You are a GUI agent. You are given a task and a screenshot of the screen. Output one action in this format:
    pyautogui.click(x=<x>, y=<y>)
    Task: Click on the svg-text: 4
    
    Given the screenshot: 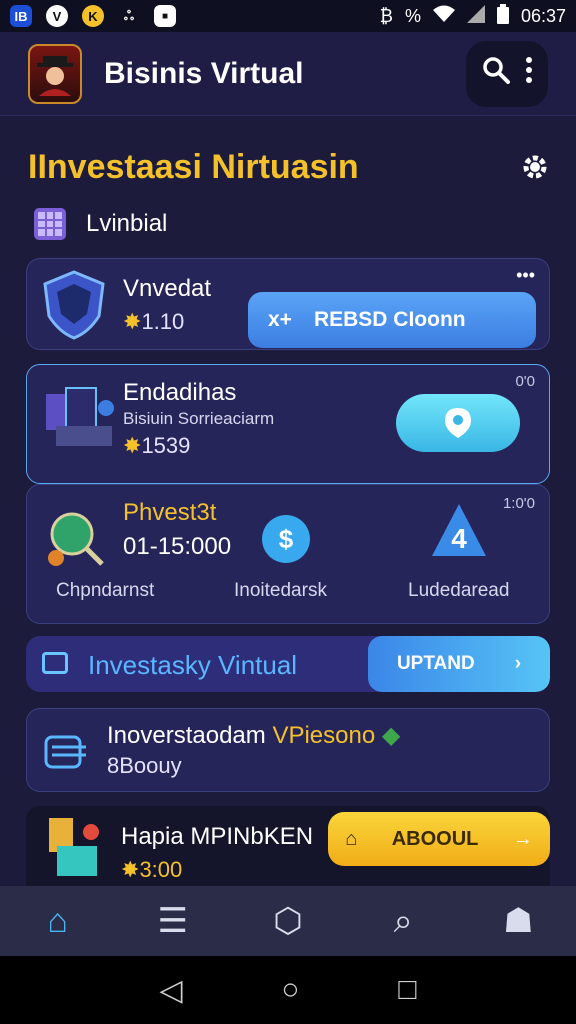 What is the action you would take?
    pyautogui.click(x=459, y=538)
    